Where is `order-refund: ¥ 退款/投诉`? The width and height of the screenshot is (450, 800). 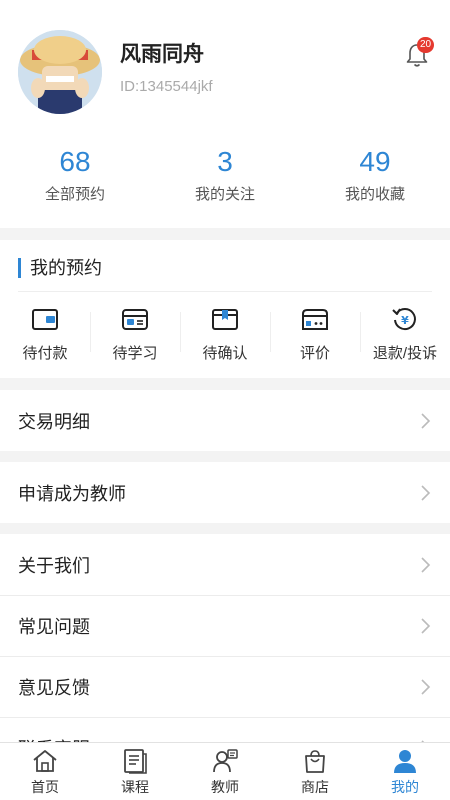
order-refund: ¥ 退款/投诉 is located at coordinates (405, 333).